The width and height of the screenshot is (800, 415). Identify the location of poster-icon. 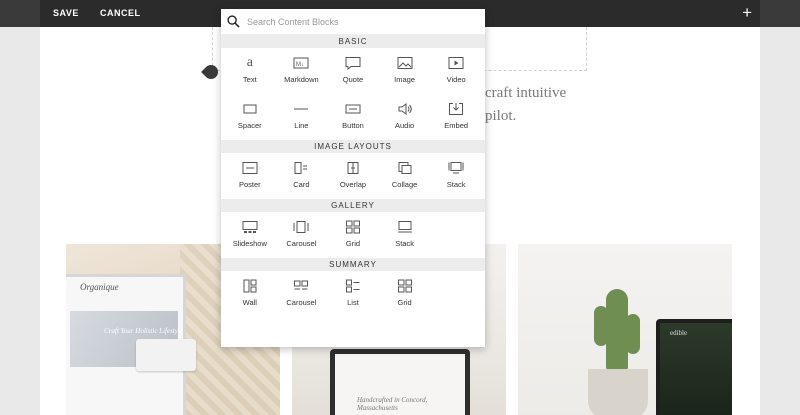
(250, 168).